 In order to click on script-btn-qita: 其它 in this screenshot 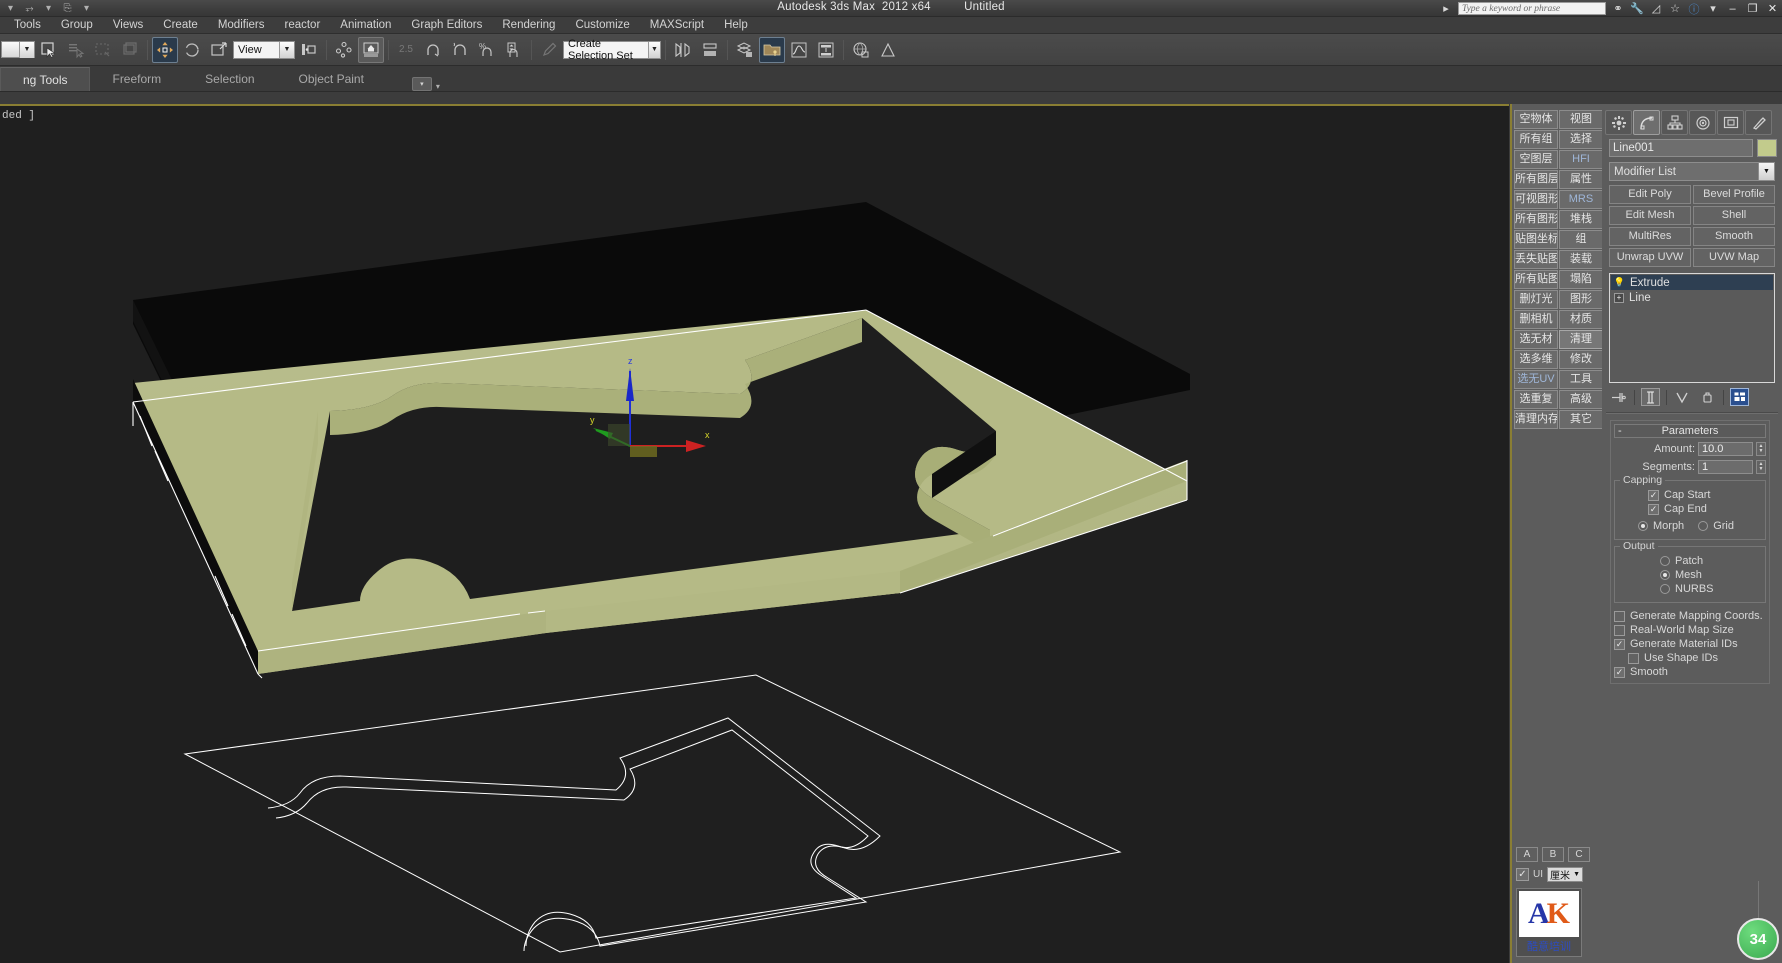, I will do `click(1581, 419)`.